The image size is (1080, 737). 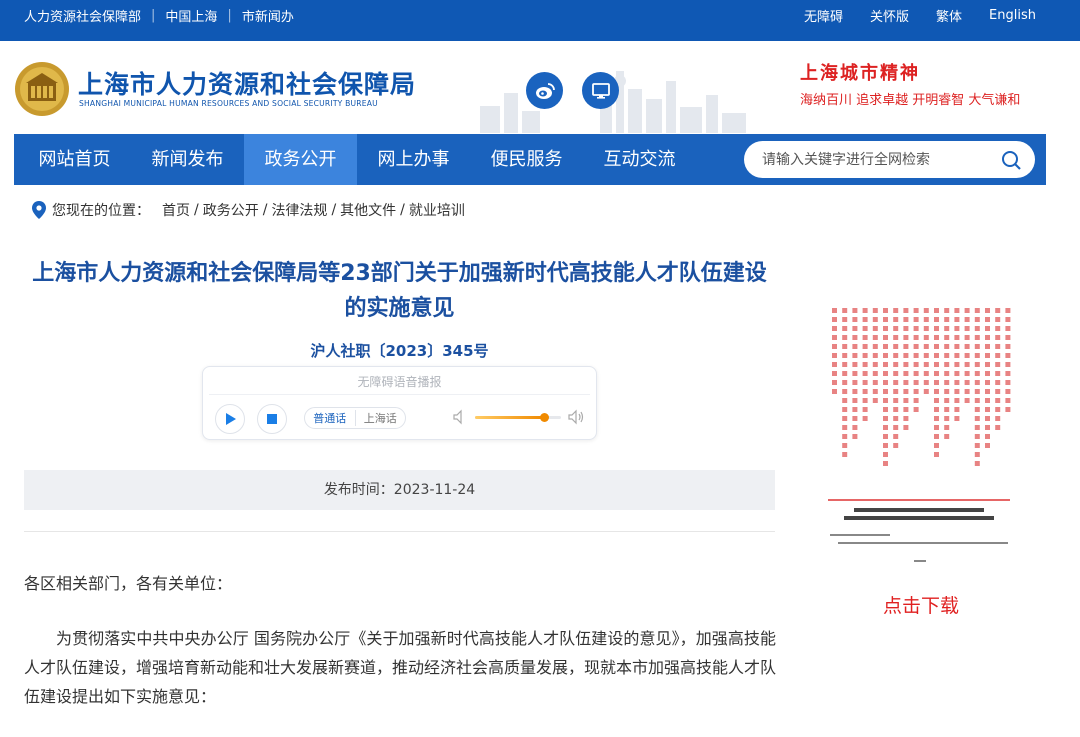 What do you see at coordinates (330, 418) in the screenshot?
I see `lang-mandarin: 普通话` at bounding box center [330, 418].